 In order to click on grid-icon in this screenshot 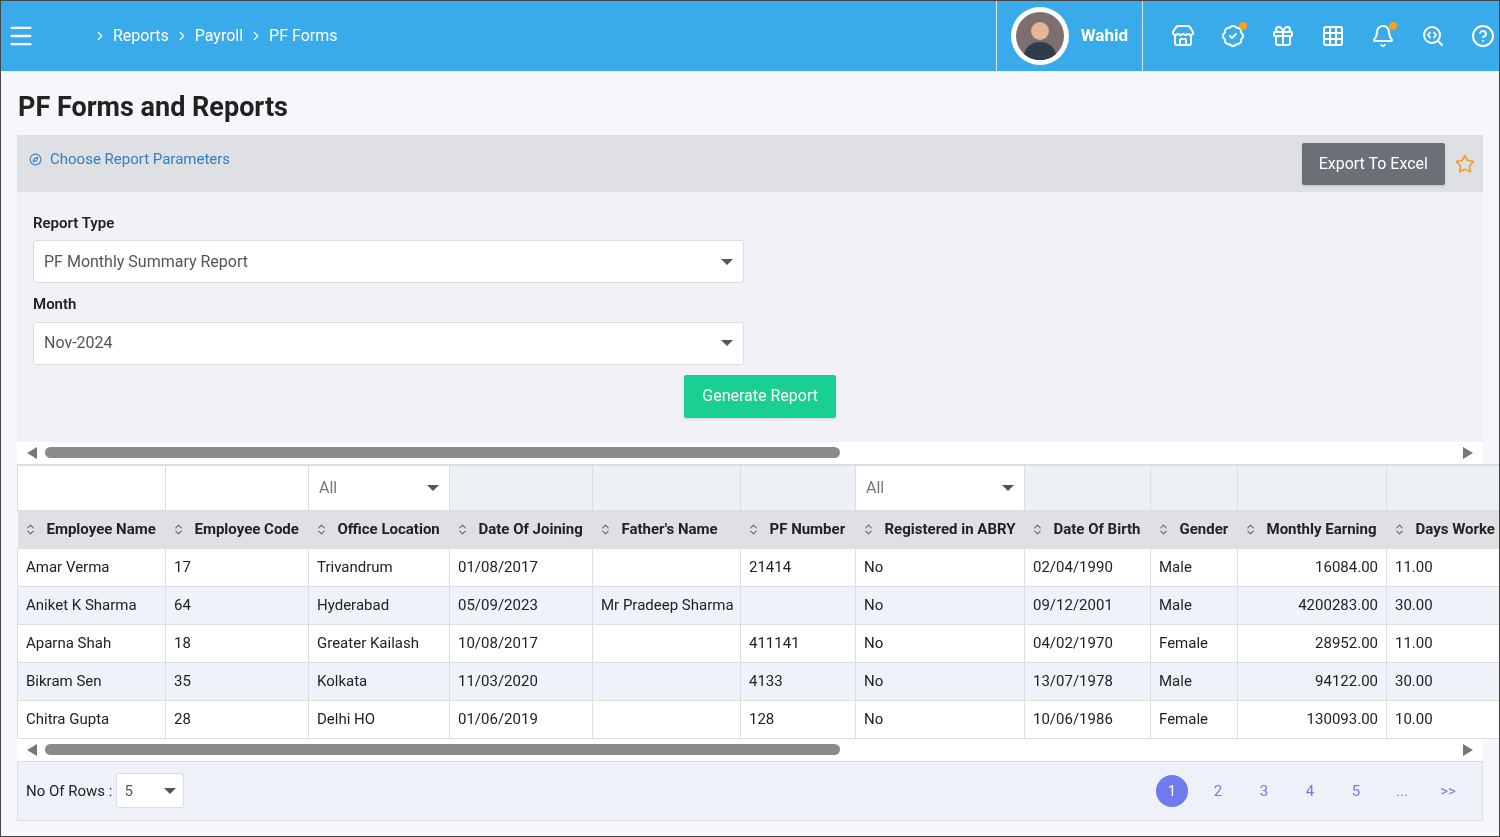, I will do `click(1333, 36)`.